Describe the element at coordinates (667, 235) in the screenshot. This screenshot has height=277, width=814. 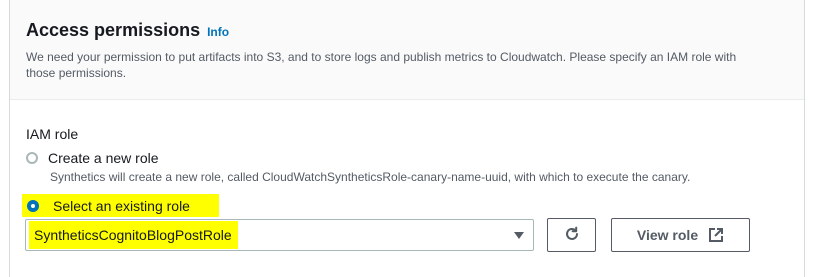
I see `view-role-label: View role` at that location.